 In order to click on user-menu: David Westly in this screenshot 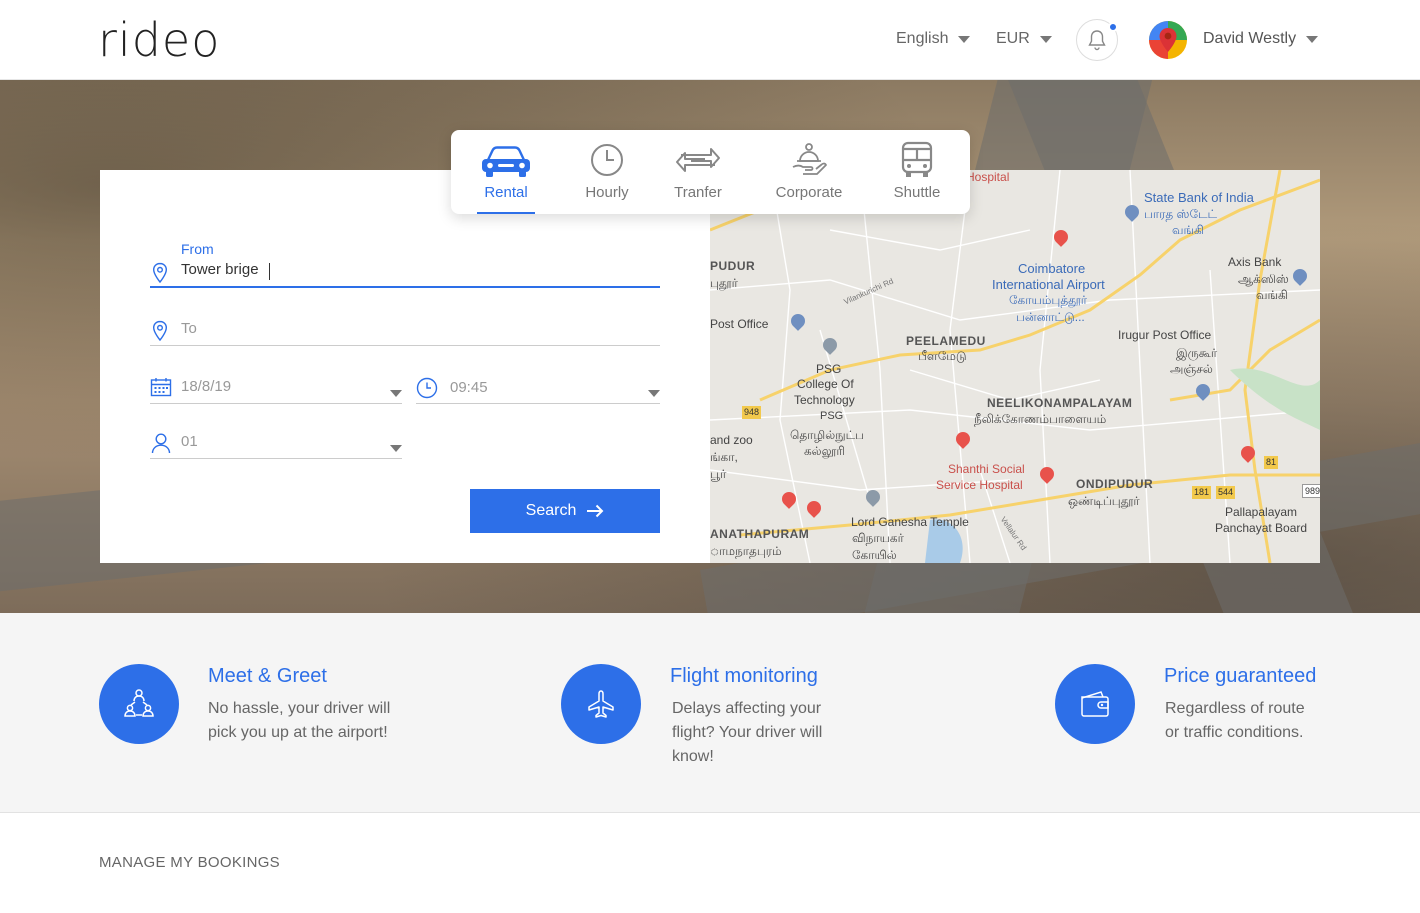, I will do `click(1261, 39)`.